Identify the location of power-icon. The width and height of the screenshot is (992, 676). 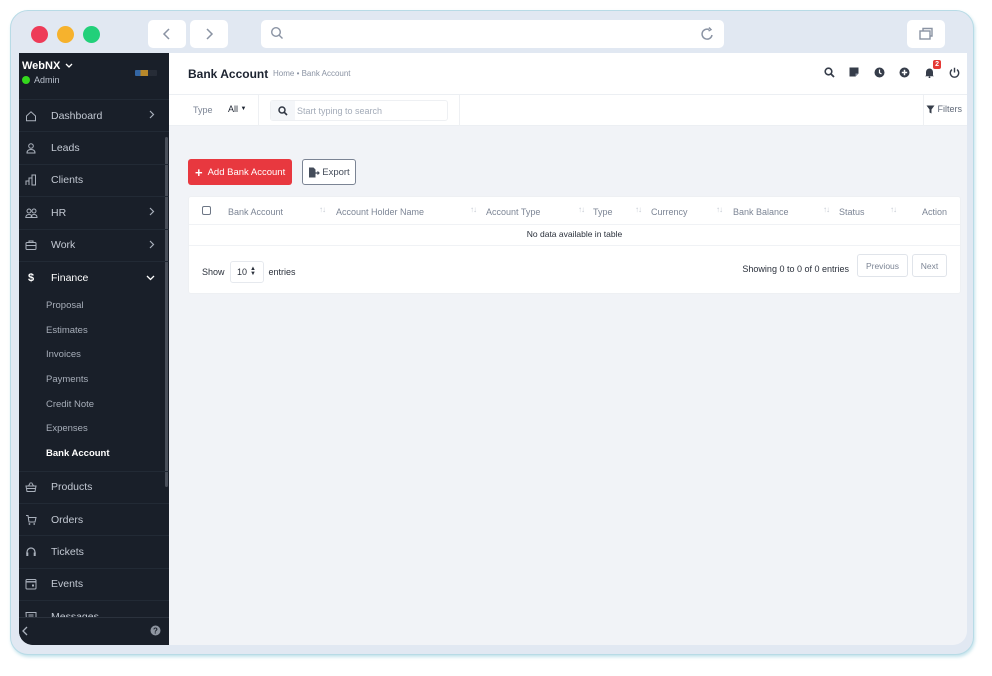
(954, 72).